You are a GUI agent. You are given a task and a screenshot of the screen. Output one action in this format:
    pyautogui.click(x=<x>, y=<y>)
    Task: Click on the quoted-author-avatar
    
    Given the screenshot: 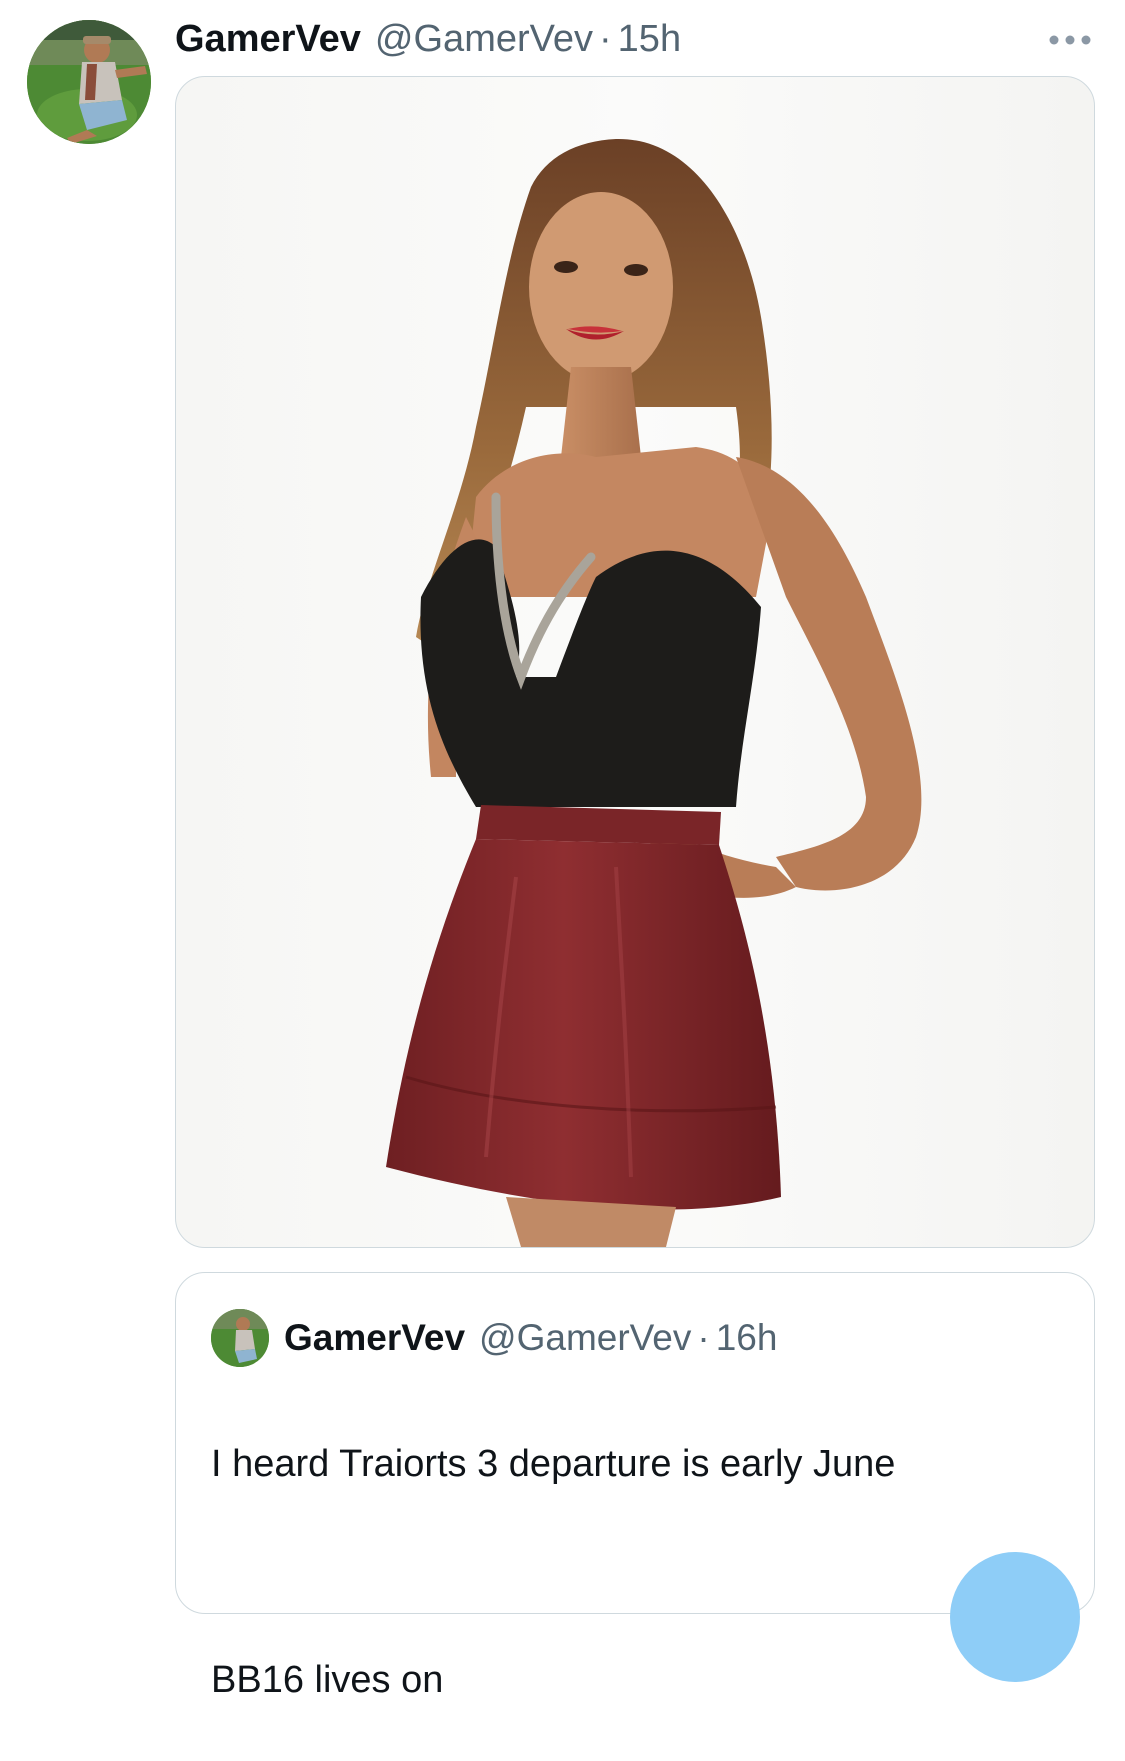 What is the action you would take?
    pyautogui.click(x=240, y=1338)
    